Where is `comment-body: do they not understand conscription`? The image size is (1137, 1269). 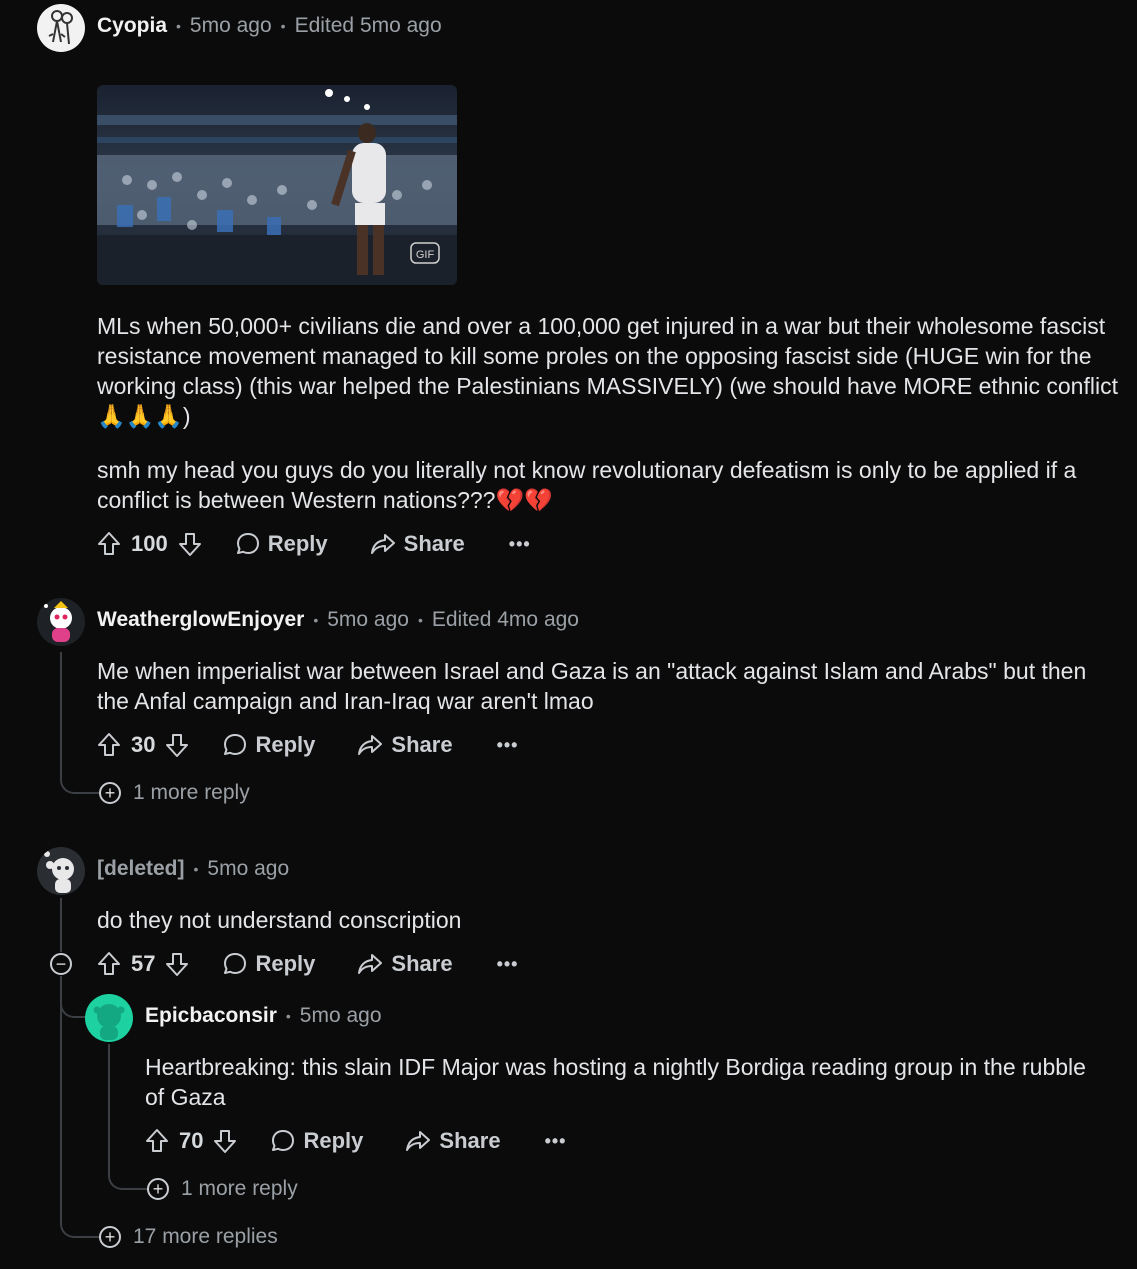 comment-body: do they not understand conscription is located at coordinates (602, 920).